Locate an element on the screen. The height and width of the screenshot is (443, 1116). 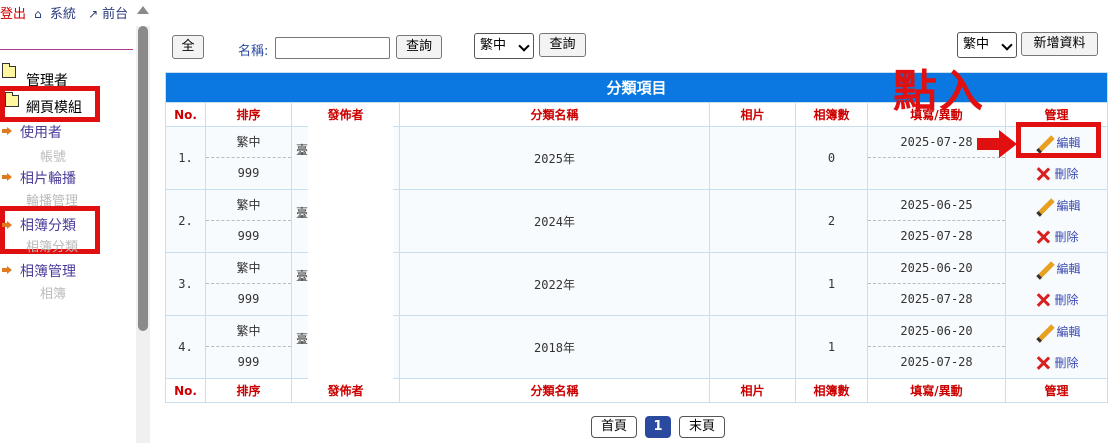
highlight-box-edit is located at coordinates (1058, 140).